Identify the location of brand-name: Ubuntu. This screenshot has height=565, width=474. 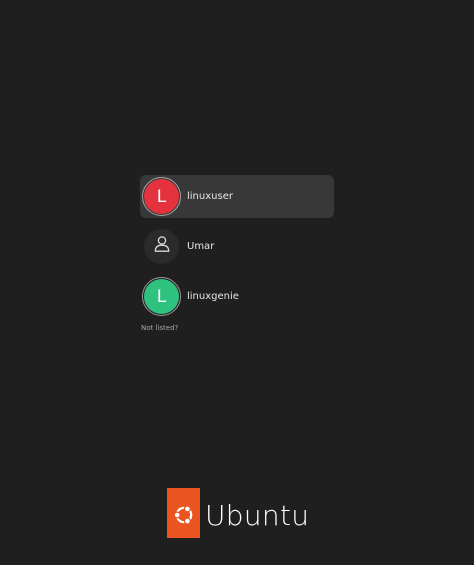
(257, 515).